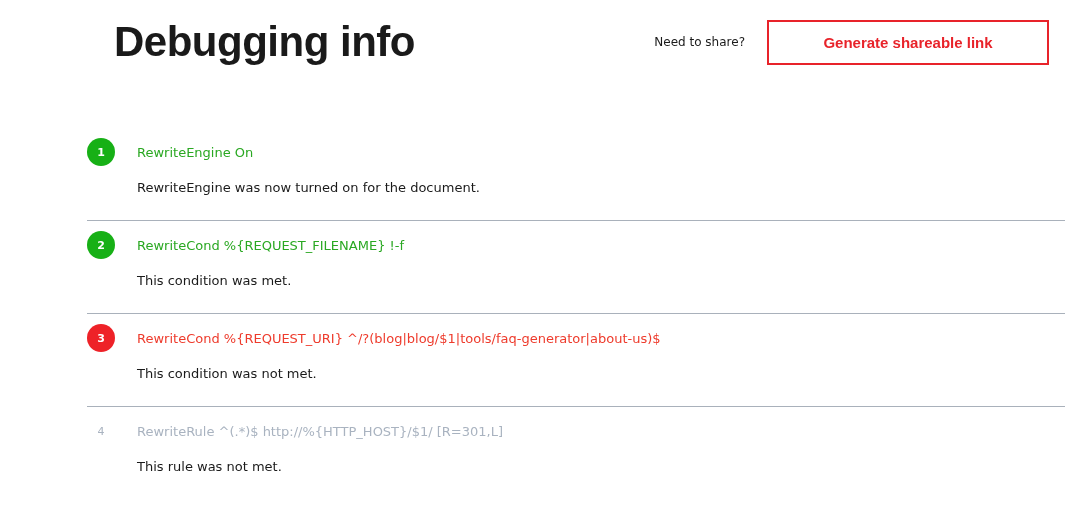 The image size is (1065, 528). Describe the element at coordinates (264, 42) in the screenshot. I see `page-title: Debugging info` at that location.